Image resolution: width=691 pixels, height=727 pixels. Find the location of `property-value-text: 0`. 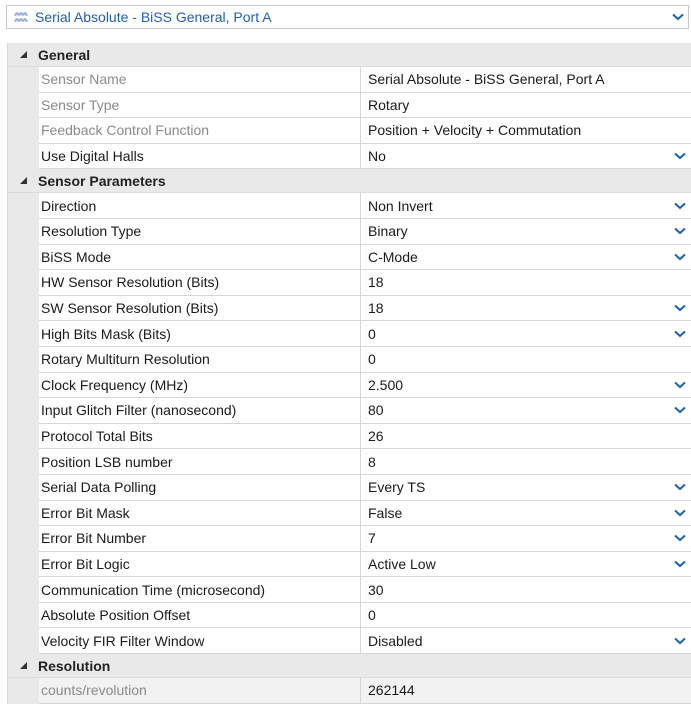

property-value-text: 0 is located at coordinates (372, 615).